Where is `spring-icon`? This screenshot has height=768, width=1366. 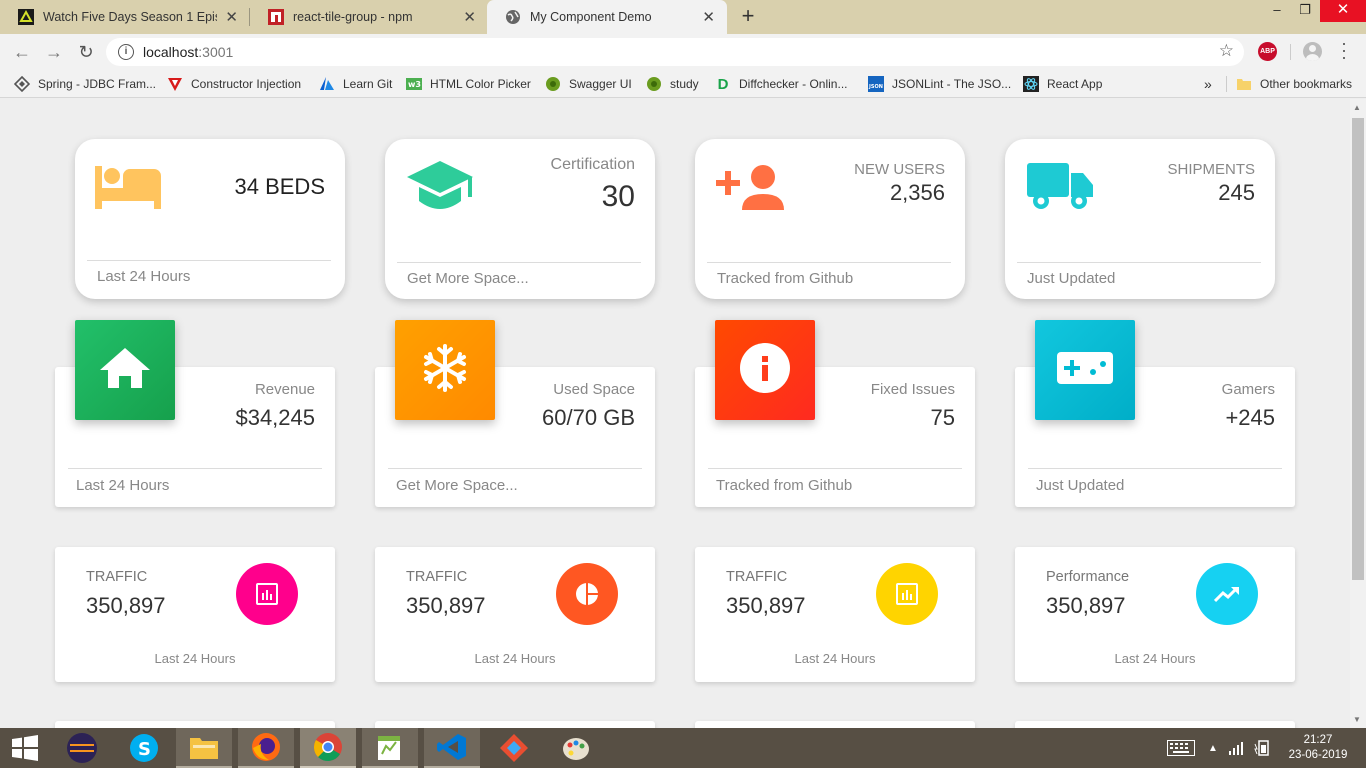 spring-icon is located at coordinates (22, 84).